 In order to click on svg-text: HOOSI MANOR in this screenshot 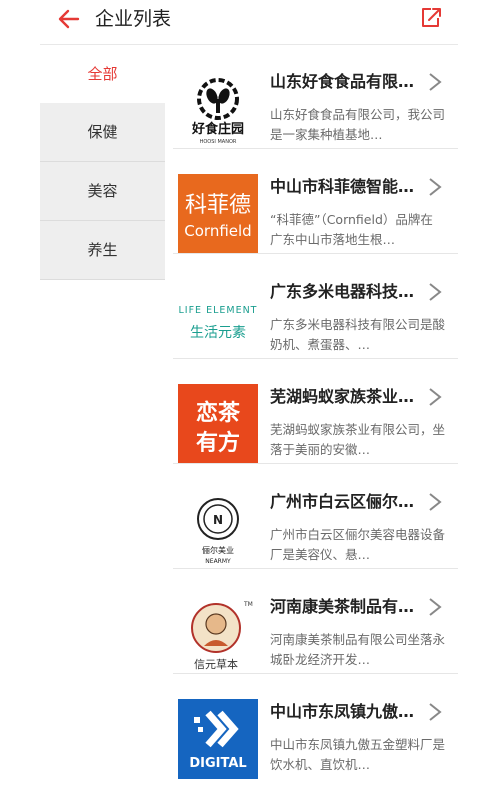, I will do `click(218, 142)`.